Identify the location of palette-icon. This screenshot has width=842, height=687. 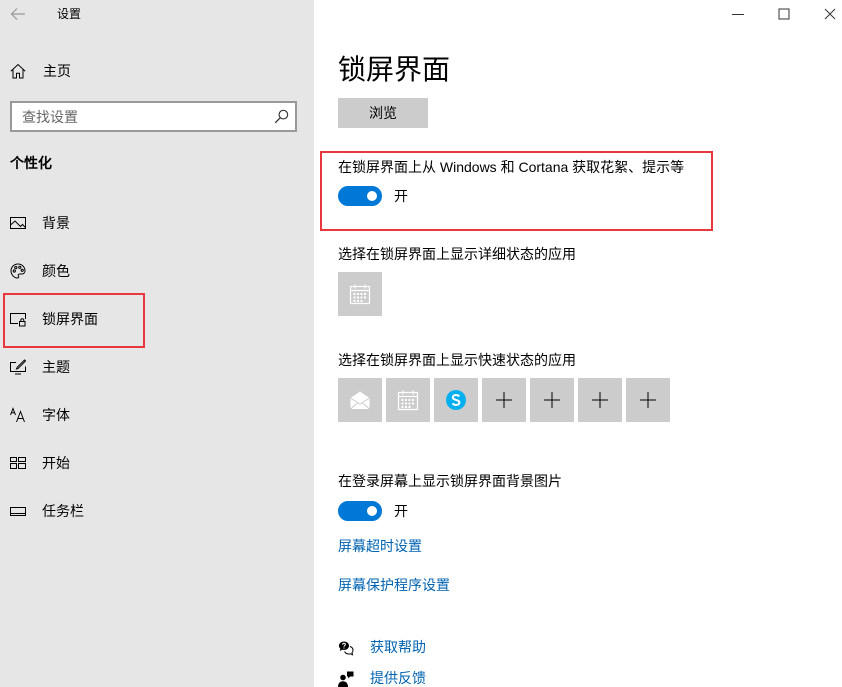
(18, 271).